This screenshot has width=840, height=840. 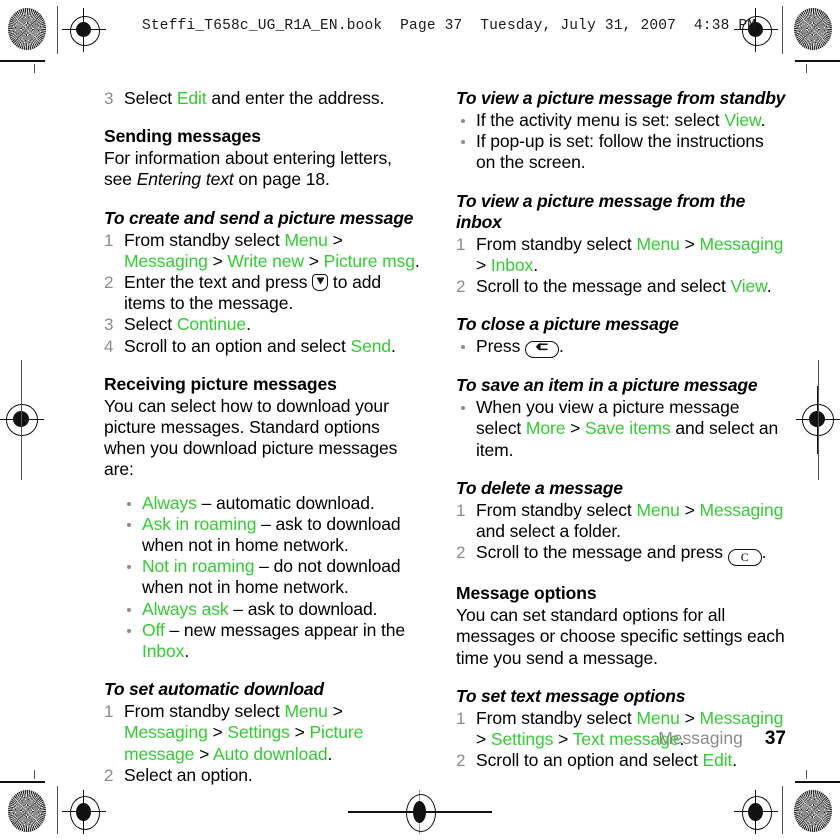 I want to click on bullet-text: If the activity menu is set: select, so click(x=600, y=120).